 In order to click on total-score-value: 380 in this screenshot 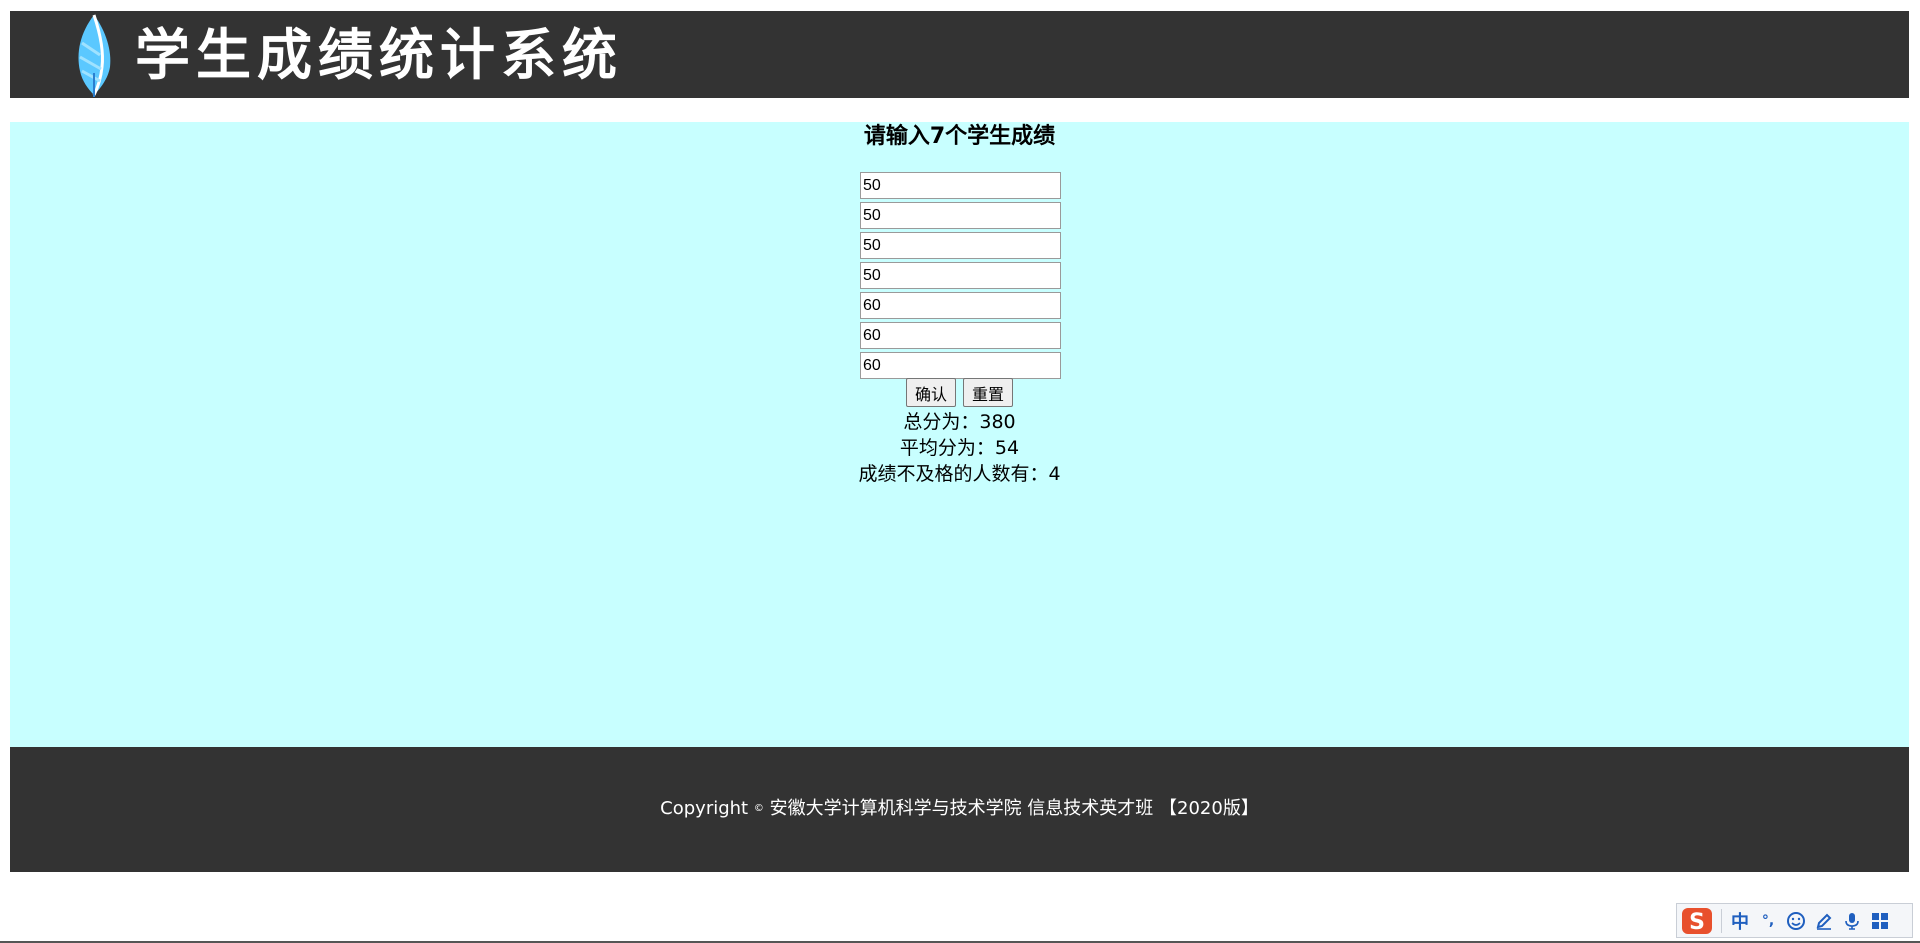, I will do `click(997, 422)`.